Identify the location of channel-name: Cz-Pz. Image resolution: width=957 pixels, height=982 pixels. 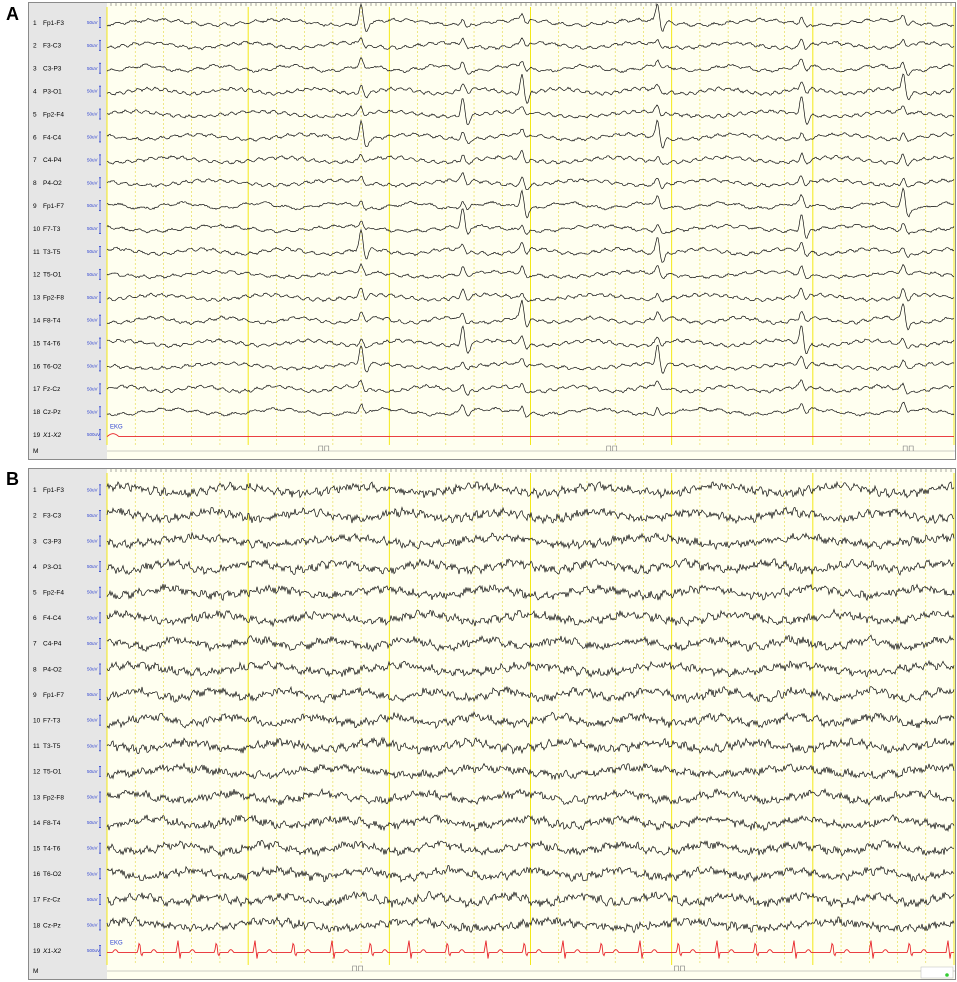
(52, 412).